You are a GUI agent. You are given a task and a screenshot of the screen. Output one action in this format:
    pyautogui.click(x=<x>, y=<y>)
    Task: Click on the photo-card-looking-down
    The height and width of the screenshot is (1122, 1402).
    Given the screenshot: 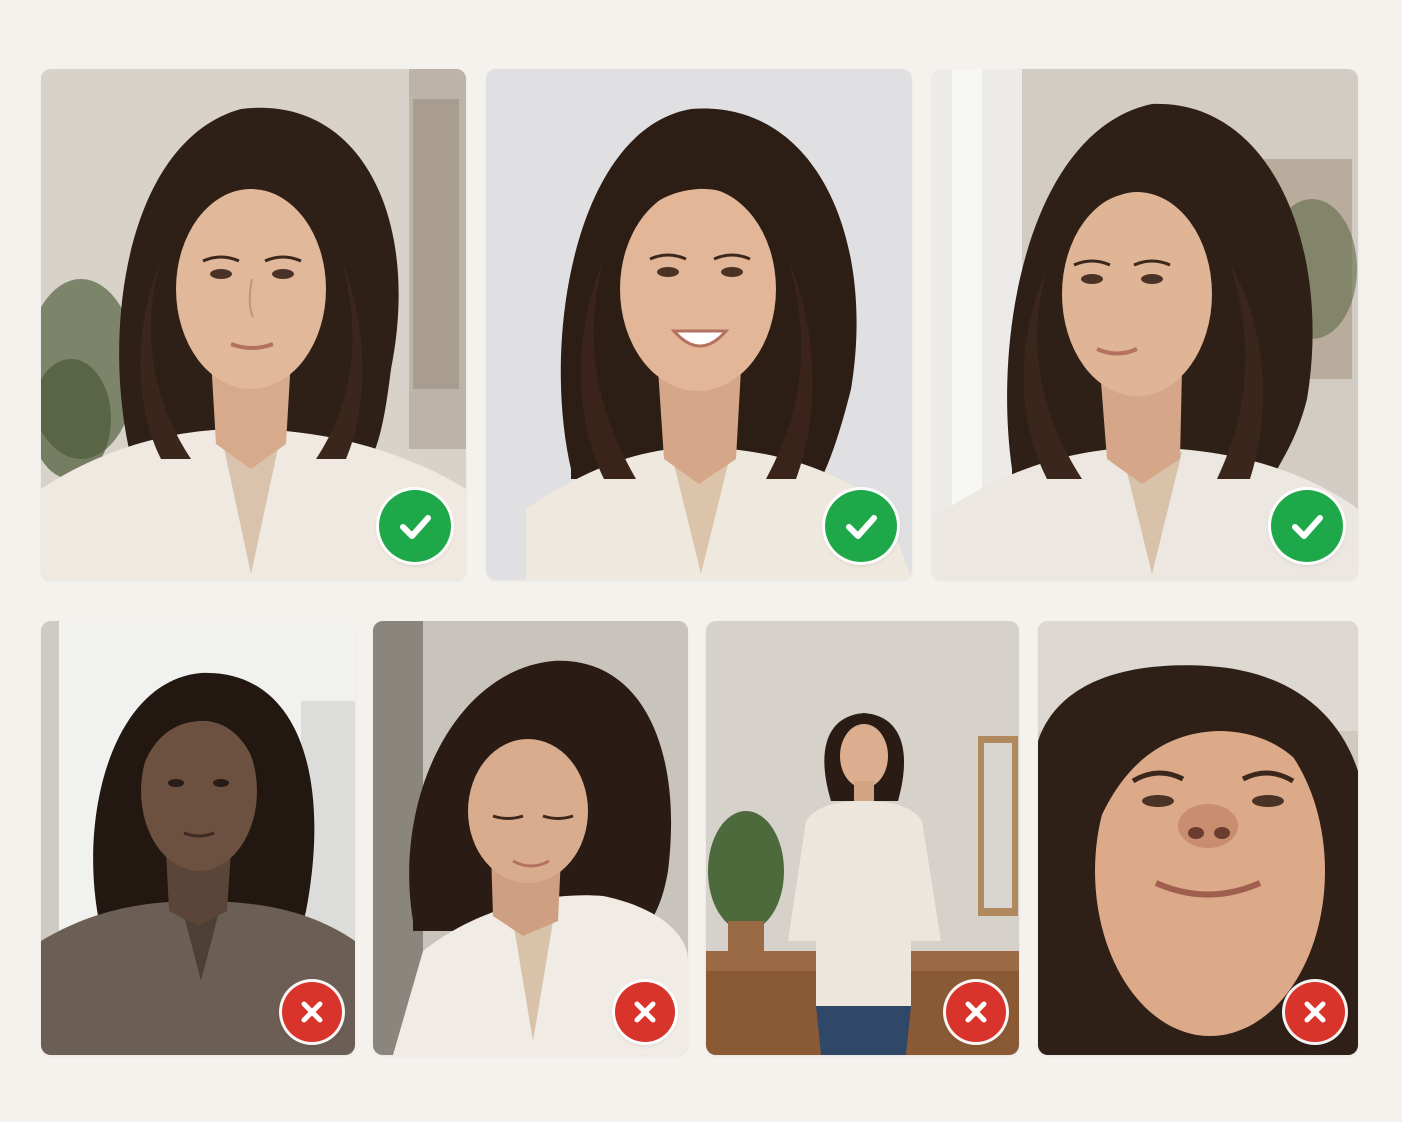 What is the action you would take?
    pyautogui.click(x=530, y=838)
    